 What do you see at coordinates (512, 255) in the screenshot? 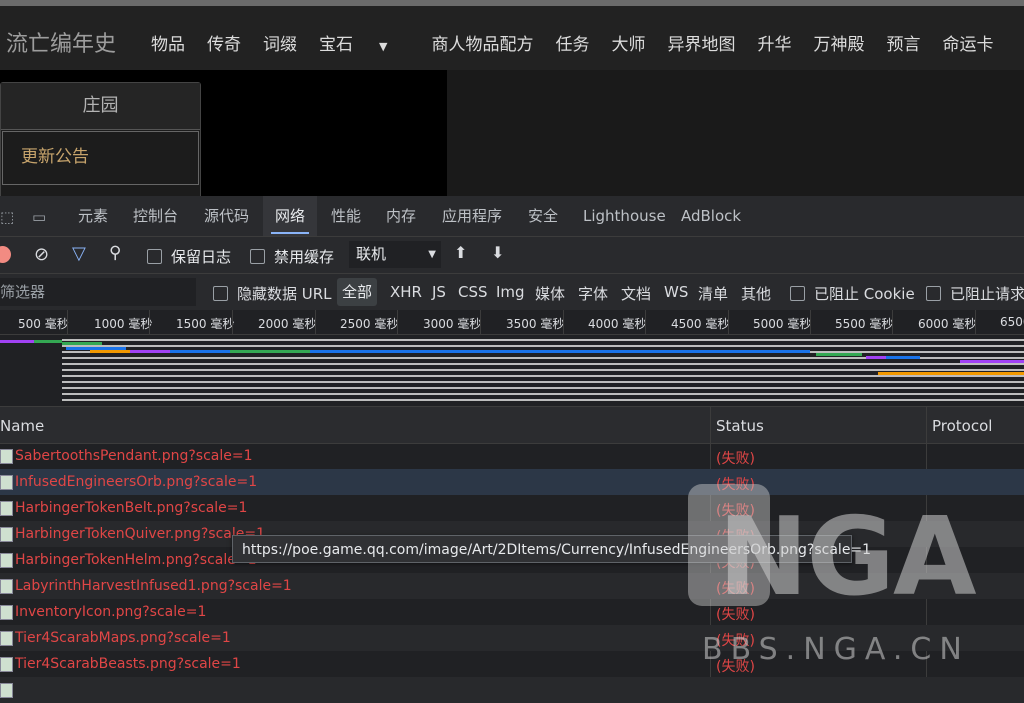
I see `network-toolbar: ⊘ ▽ ⚲ 保留日志 禁用缓存 联机 ▼ ⬆ ⬇` at bounding box center [512, 255].